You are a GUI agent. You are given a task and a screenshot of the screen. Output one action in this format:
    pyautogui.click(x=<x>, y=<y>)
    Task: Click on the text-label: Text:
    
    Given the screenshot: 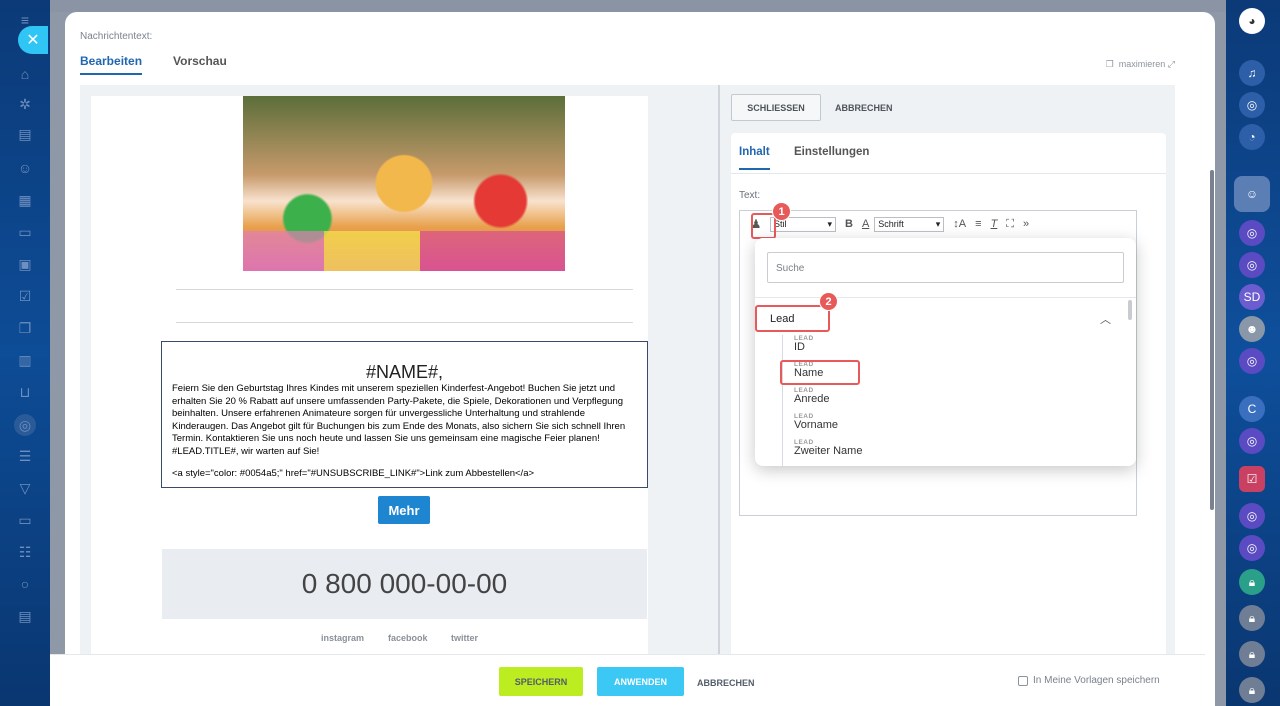 What is the action you would take?
    pyautogui.click(x=750, y=195)
    